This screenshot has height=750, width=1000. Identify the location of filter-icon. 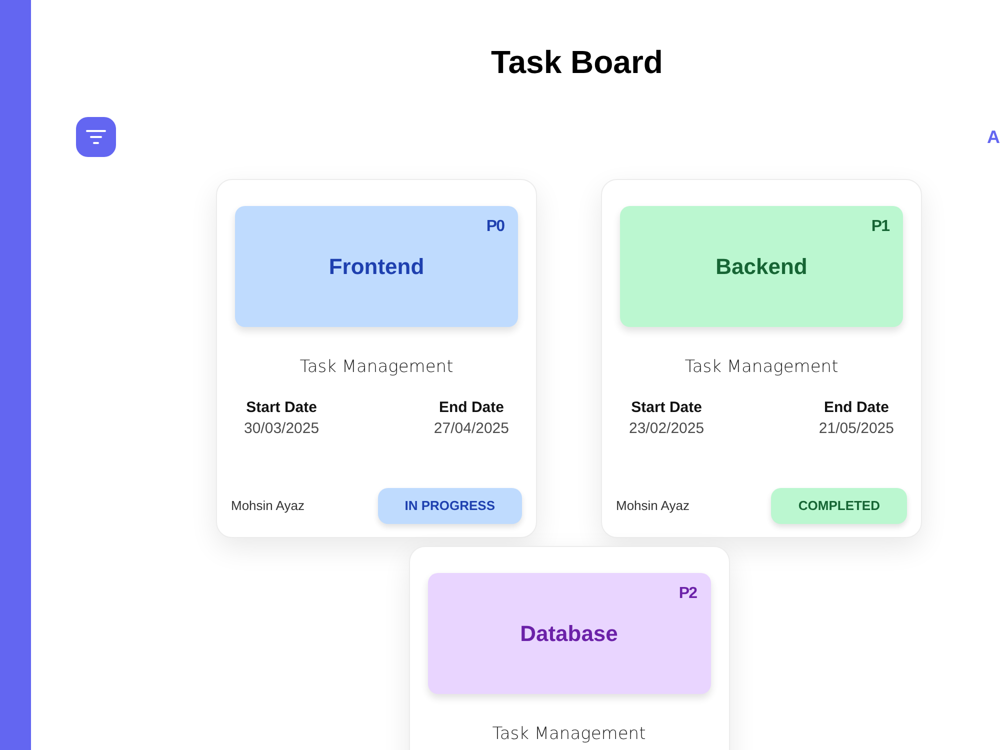
(96, 137).